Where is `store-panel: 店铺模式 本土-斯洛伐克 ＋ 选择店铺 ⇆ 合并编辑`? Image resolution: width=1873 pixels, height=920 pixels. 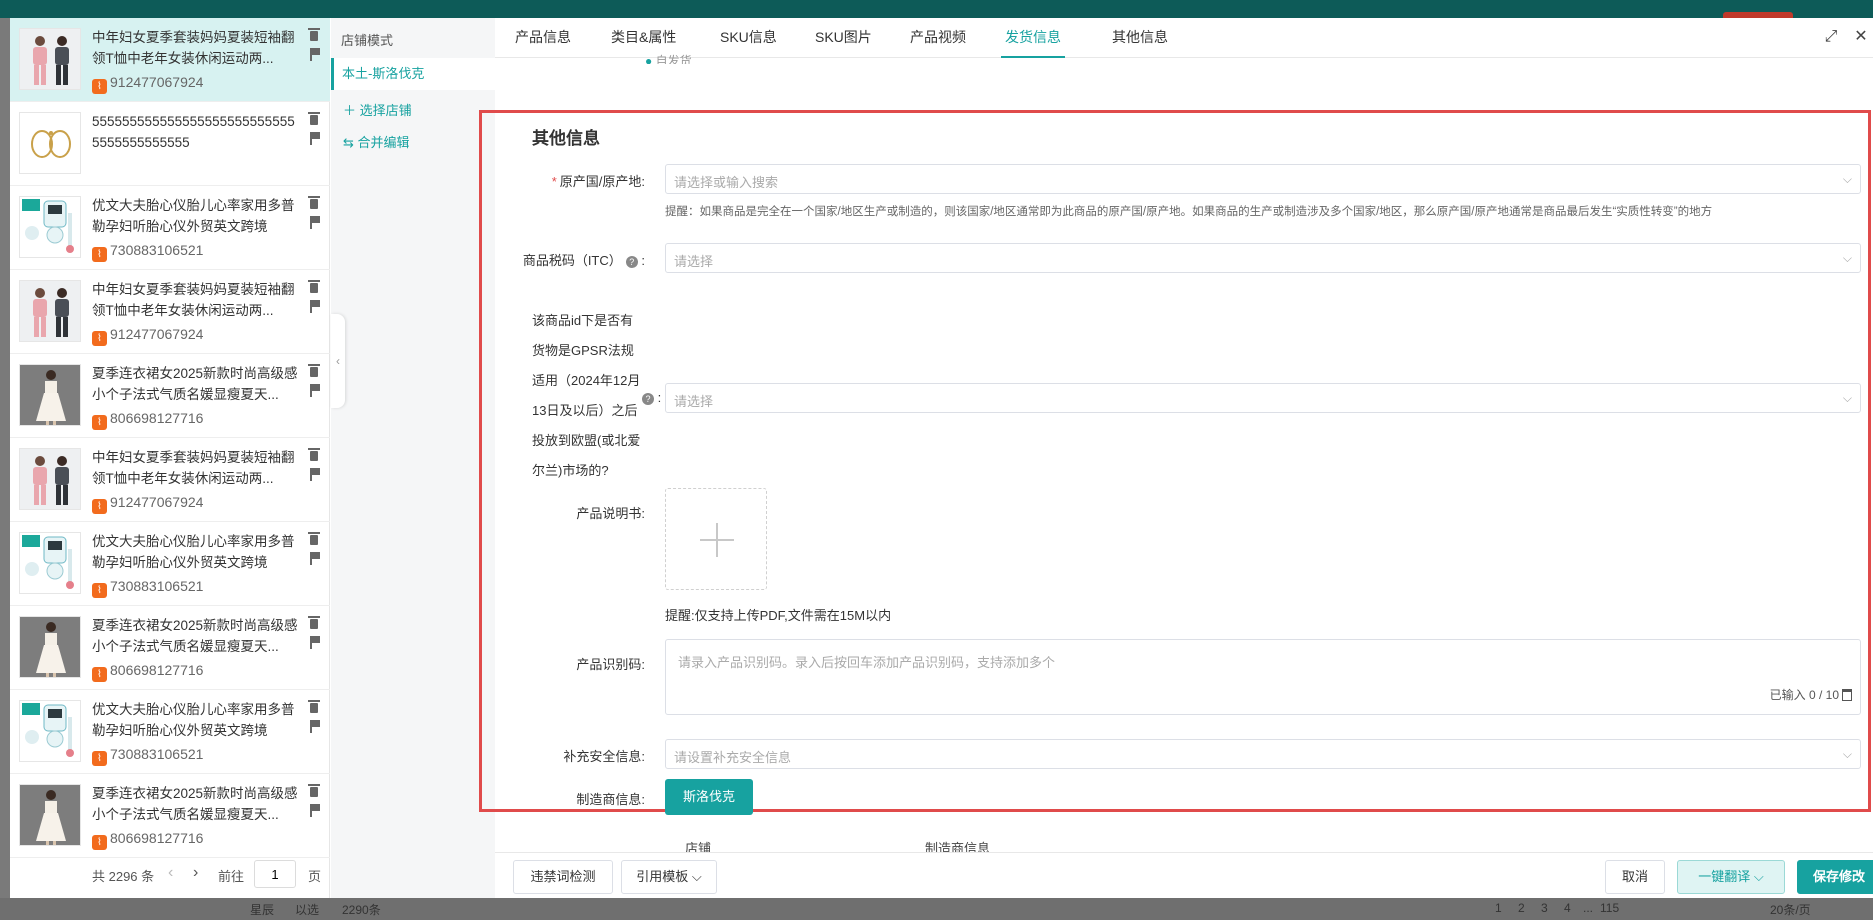 store-panel: 店铺模式 本土-斯洛伐克 ＋ 选择店铺 ⇆ 合并编辑 is located at coordinates (413, 458).